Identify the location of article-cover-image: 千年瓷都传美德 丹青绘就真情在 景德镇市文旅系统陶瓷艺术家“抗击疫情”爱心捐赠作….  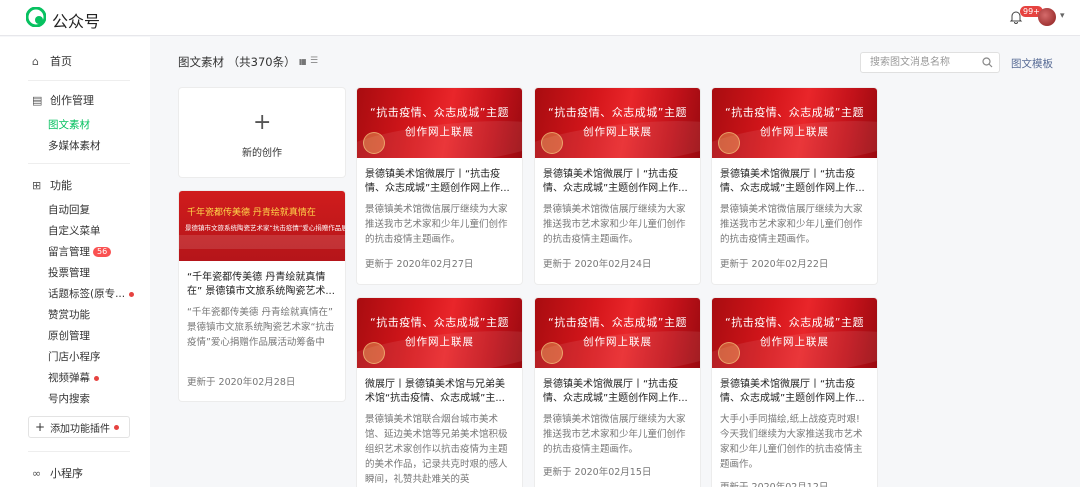
(262, 226).